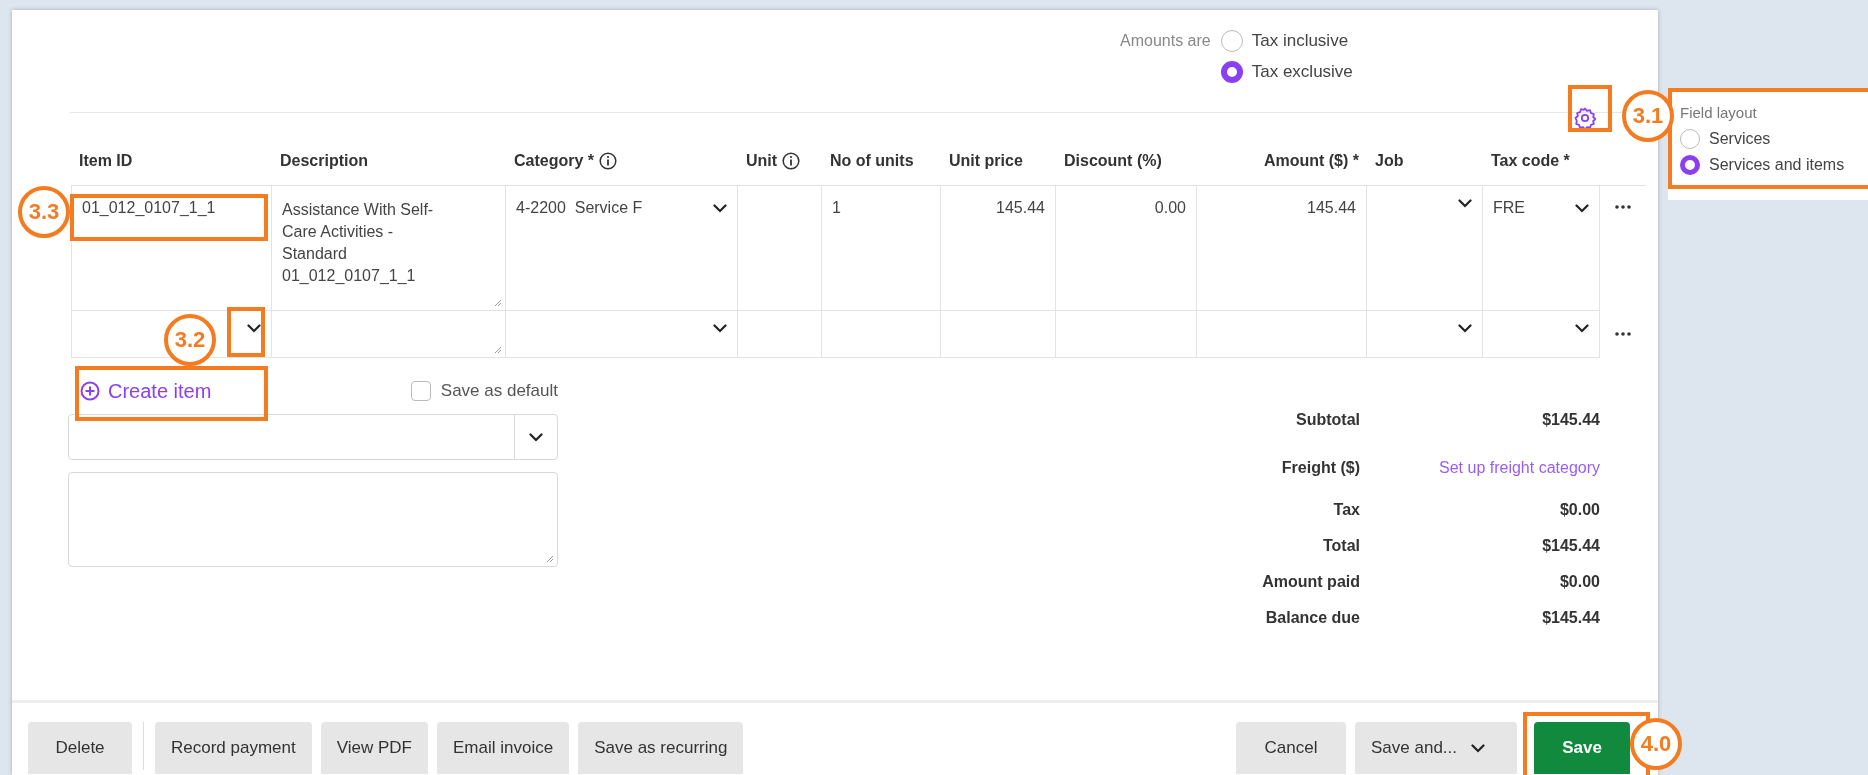 The image size is (1868, 775). Describe the element at coordinates (1582, 748) in the screenshot. I see `save-button: Save` at that location.